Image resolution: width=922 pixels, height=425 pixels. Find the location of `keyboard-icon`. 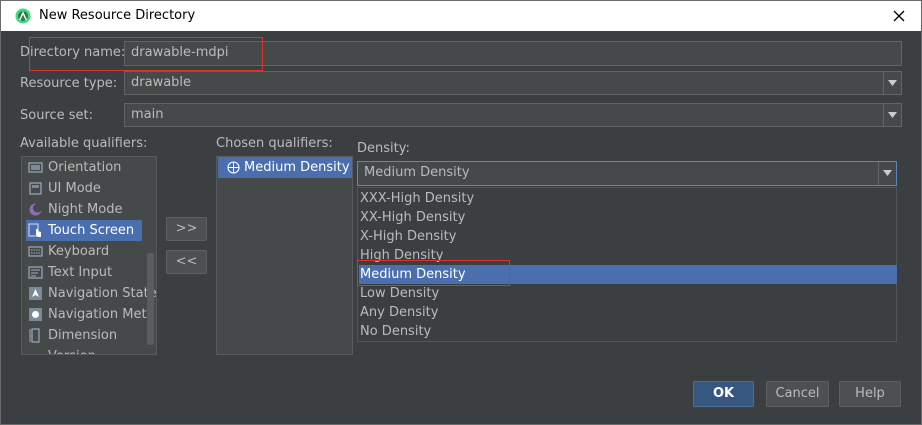

keyboard-icon is located at coordinates (35, 251).